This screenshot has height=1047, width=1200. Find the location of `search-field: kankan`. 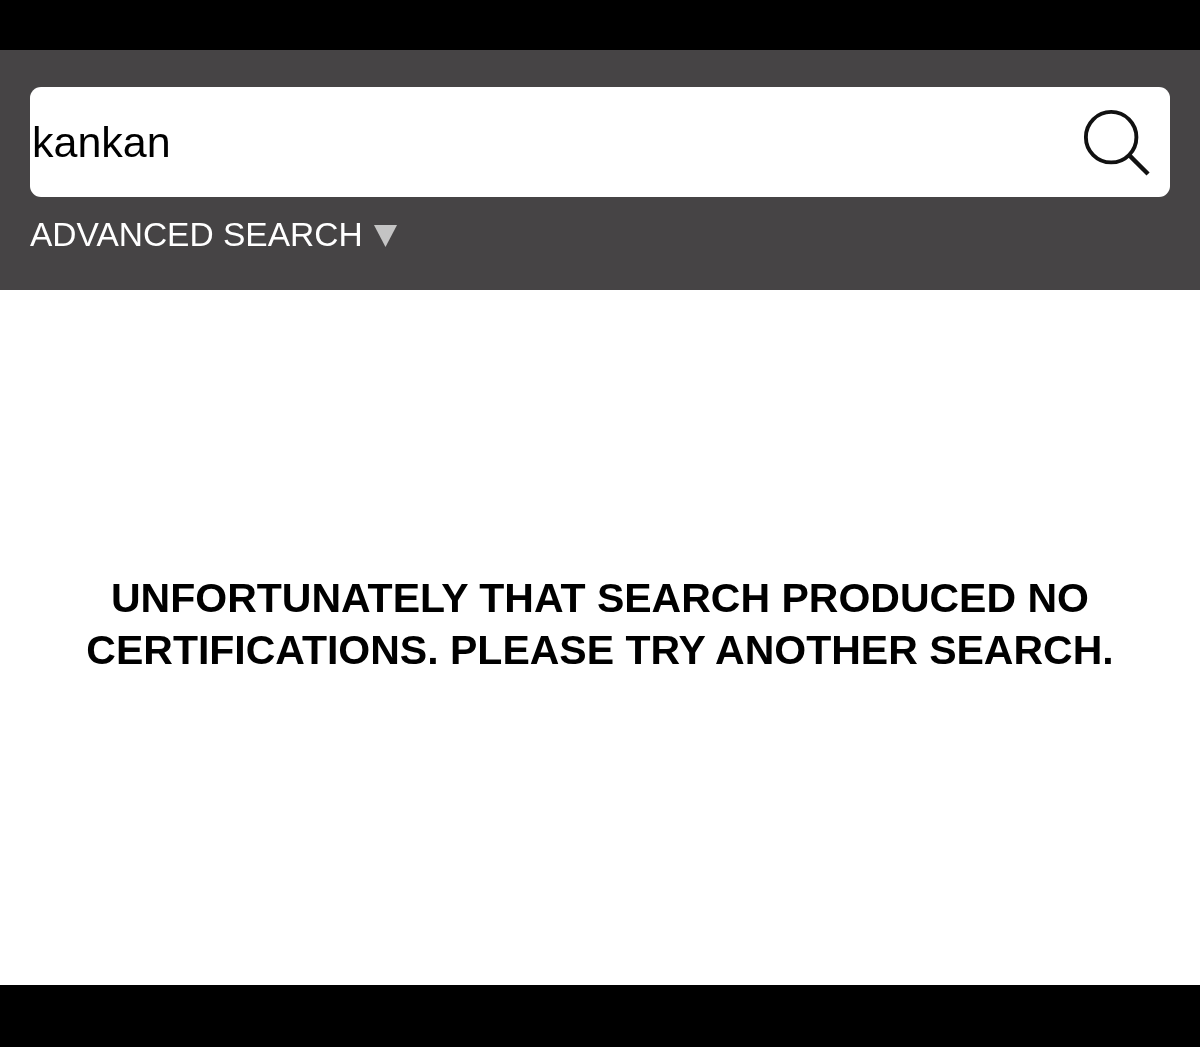

search-field: kankan is located at coordinates (600, 142).